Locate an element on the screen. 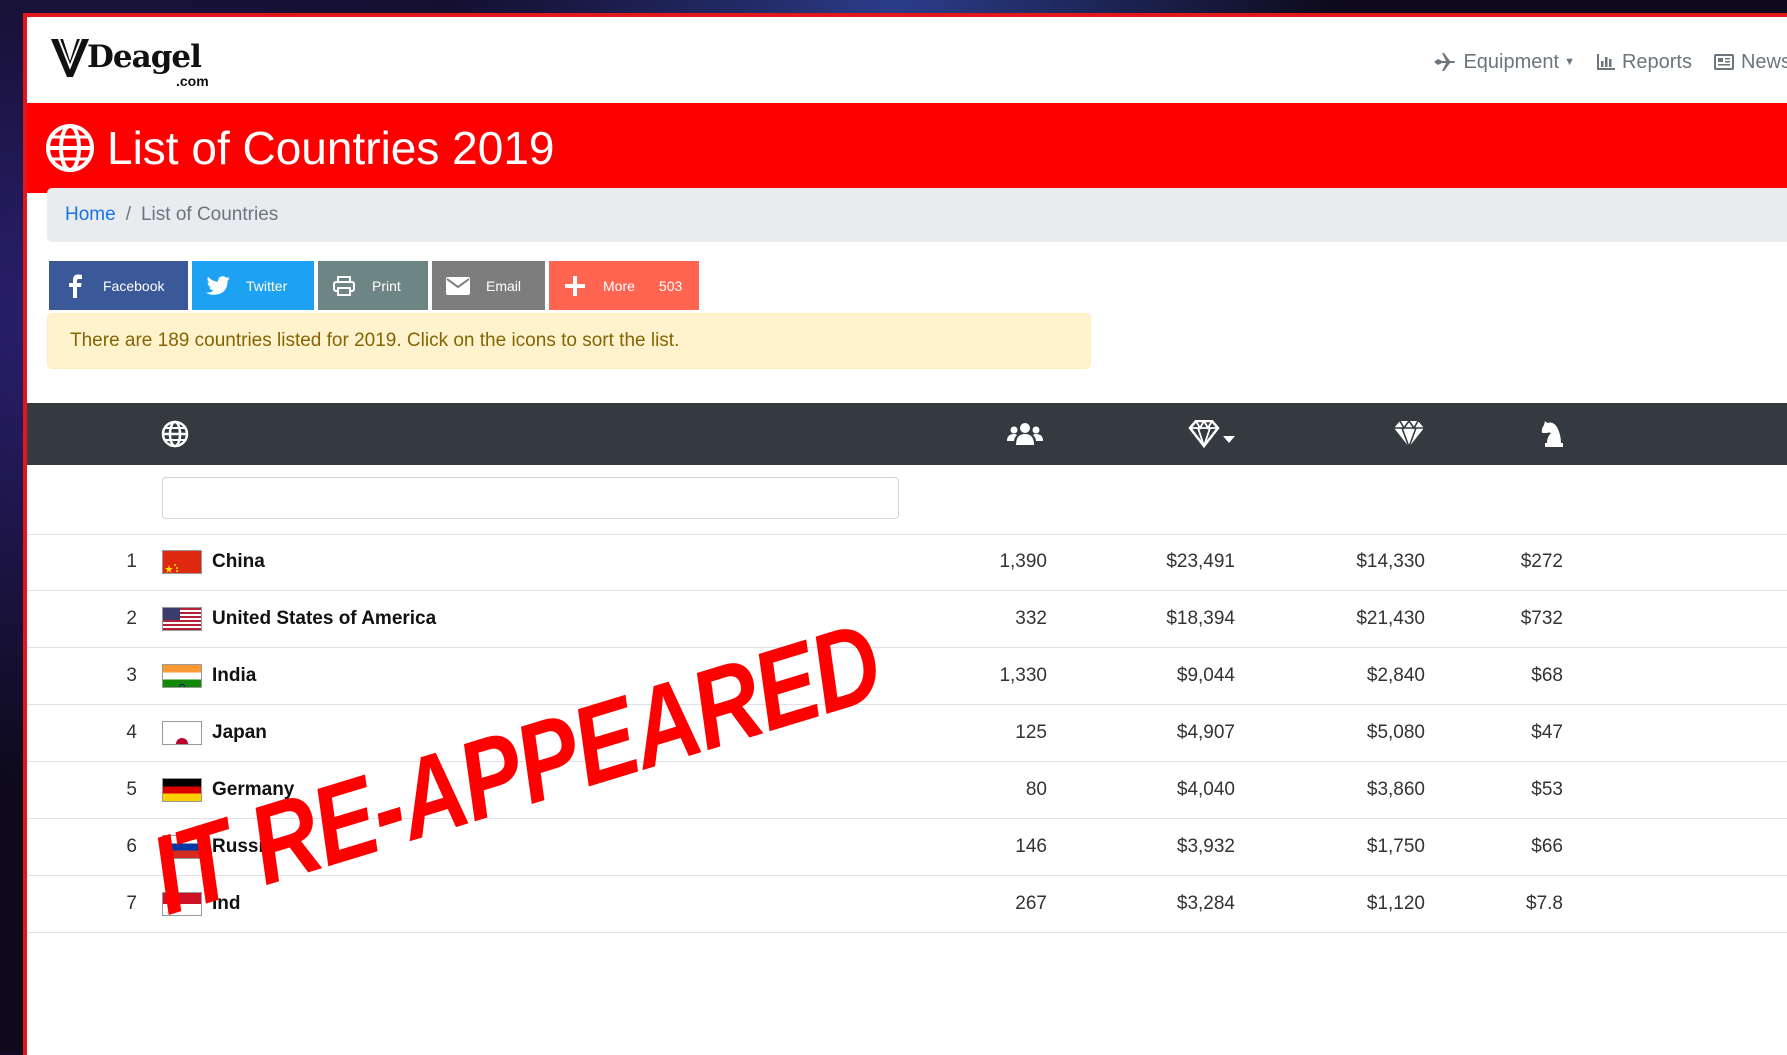  military-cell: $68 is located at coordinates (1547, 675).